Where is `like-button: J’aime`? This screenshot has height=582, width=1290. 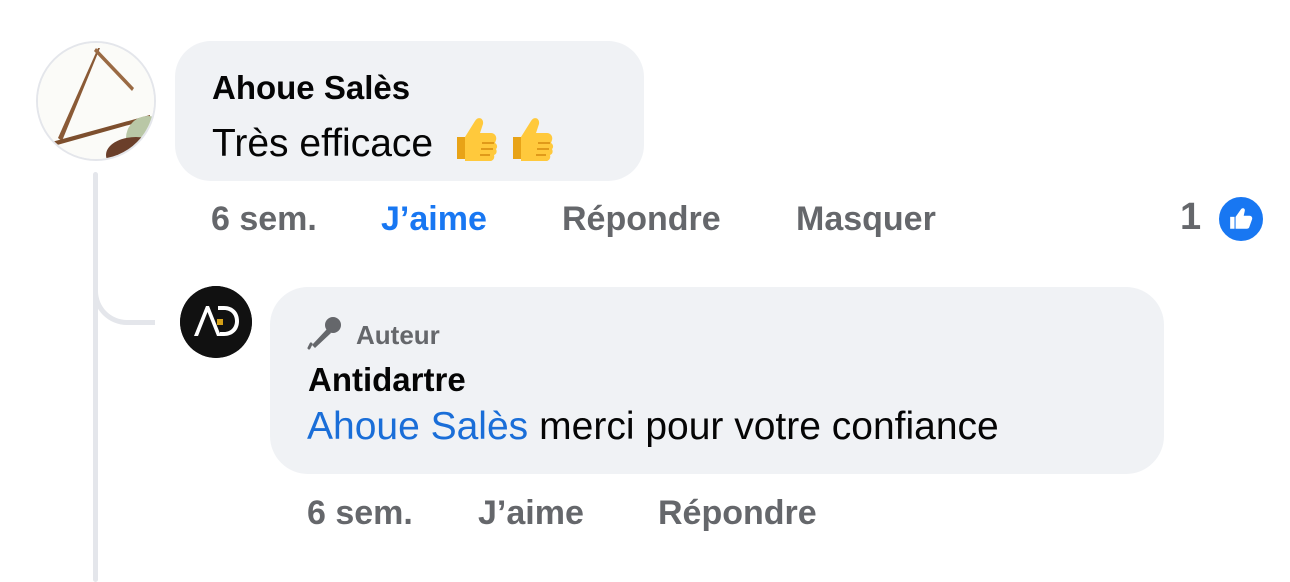 like-button: J’aime is located at coordinates (434, 219).